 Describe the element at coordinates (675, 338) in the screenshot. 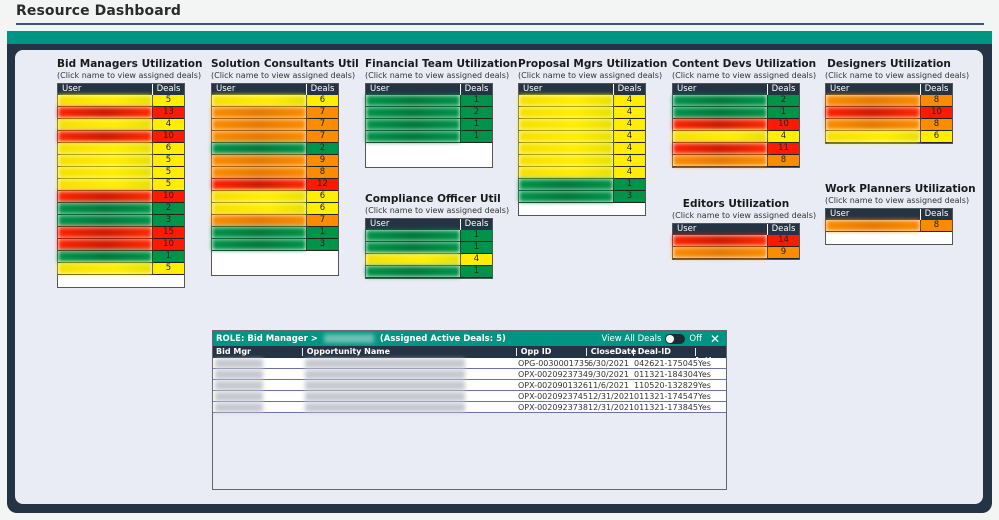

I see `view-all-deals-toggle` at that location.